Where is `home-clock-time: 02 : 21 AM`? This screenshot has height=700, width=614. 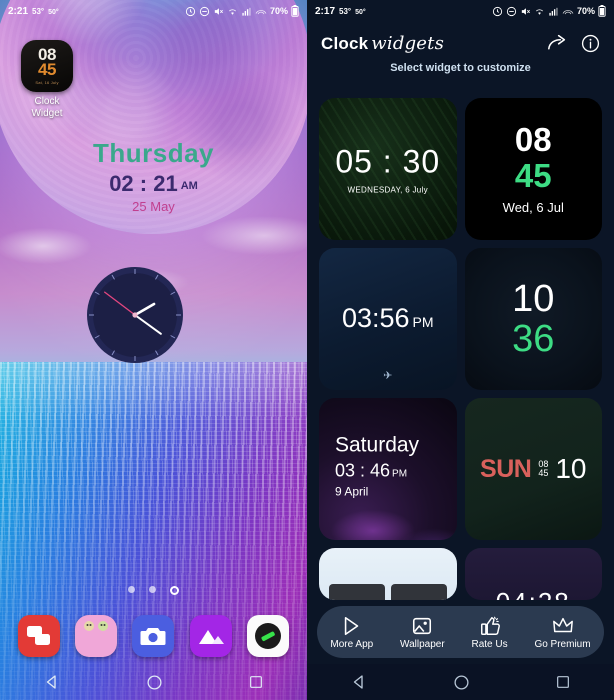 home-clock-time: 02 : 21 AM is located at coordinates (153, 184).